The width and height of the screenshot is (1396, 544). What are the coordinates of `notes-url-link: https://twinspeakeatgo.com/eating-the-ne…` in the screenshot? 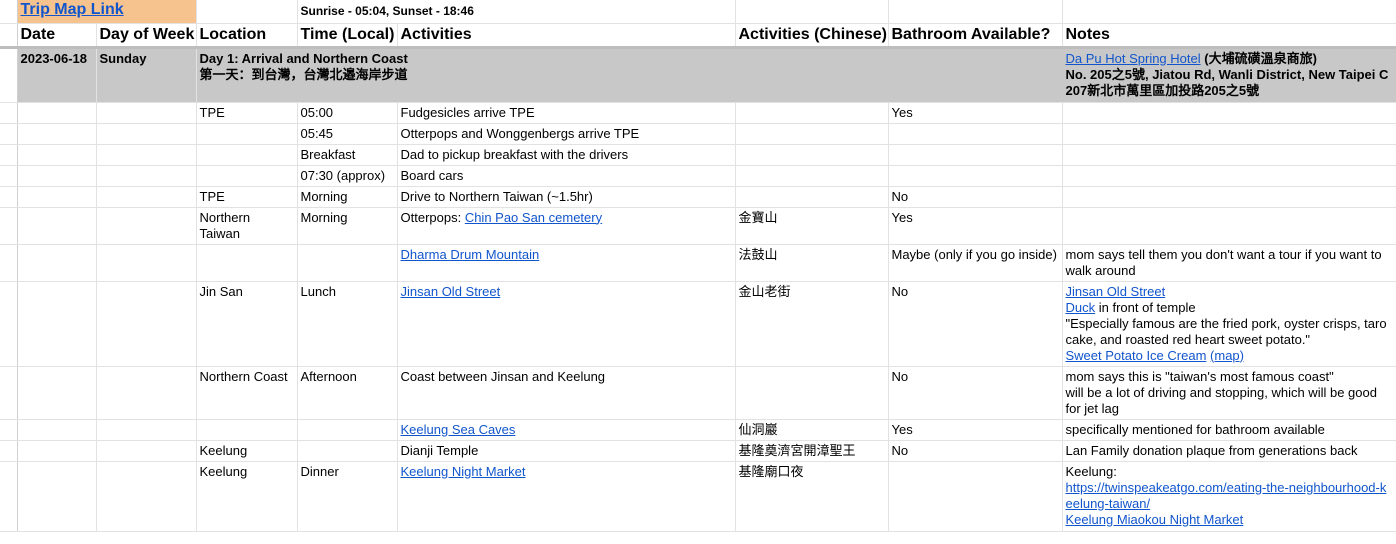 It's located at (1226, 495).